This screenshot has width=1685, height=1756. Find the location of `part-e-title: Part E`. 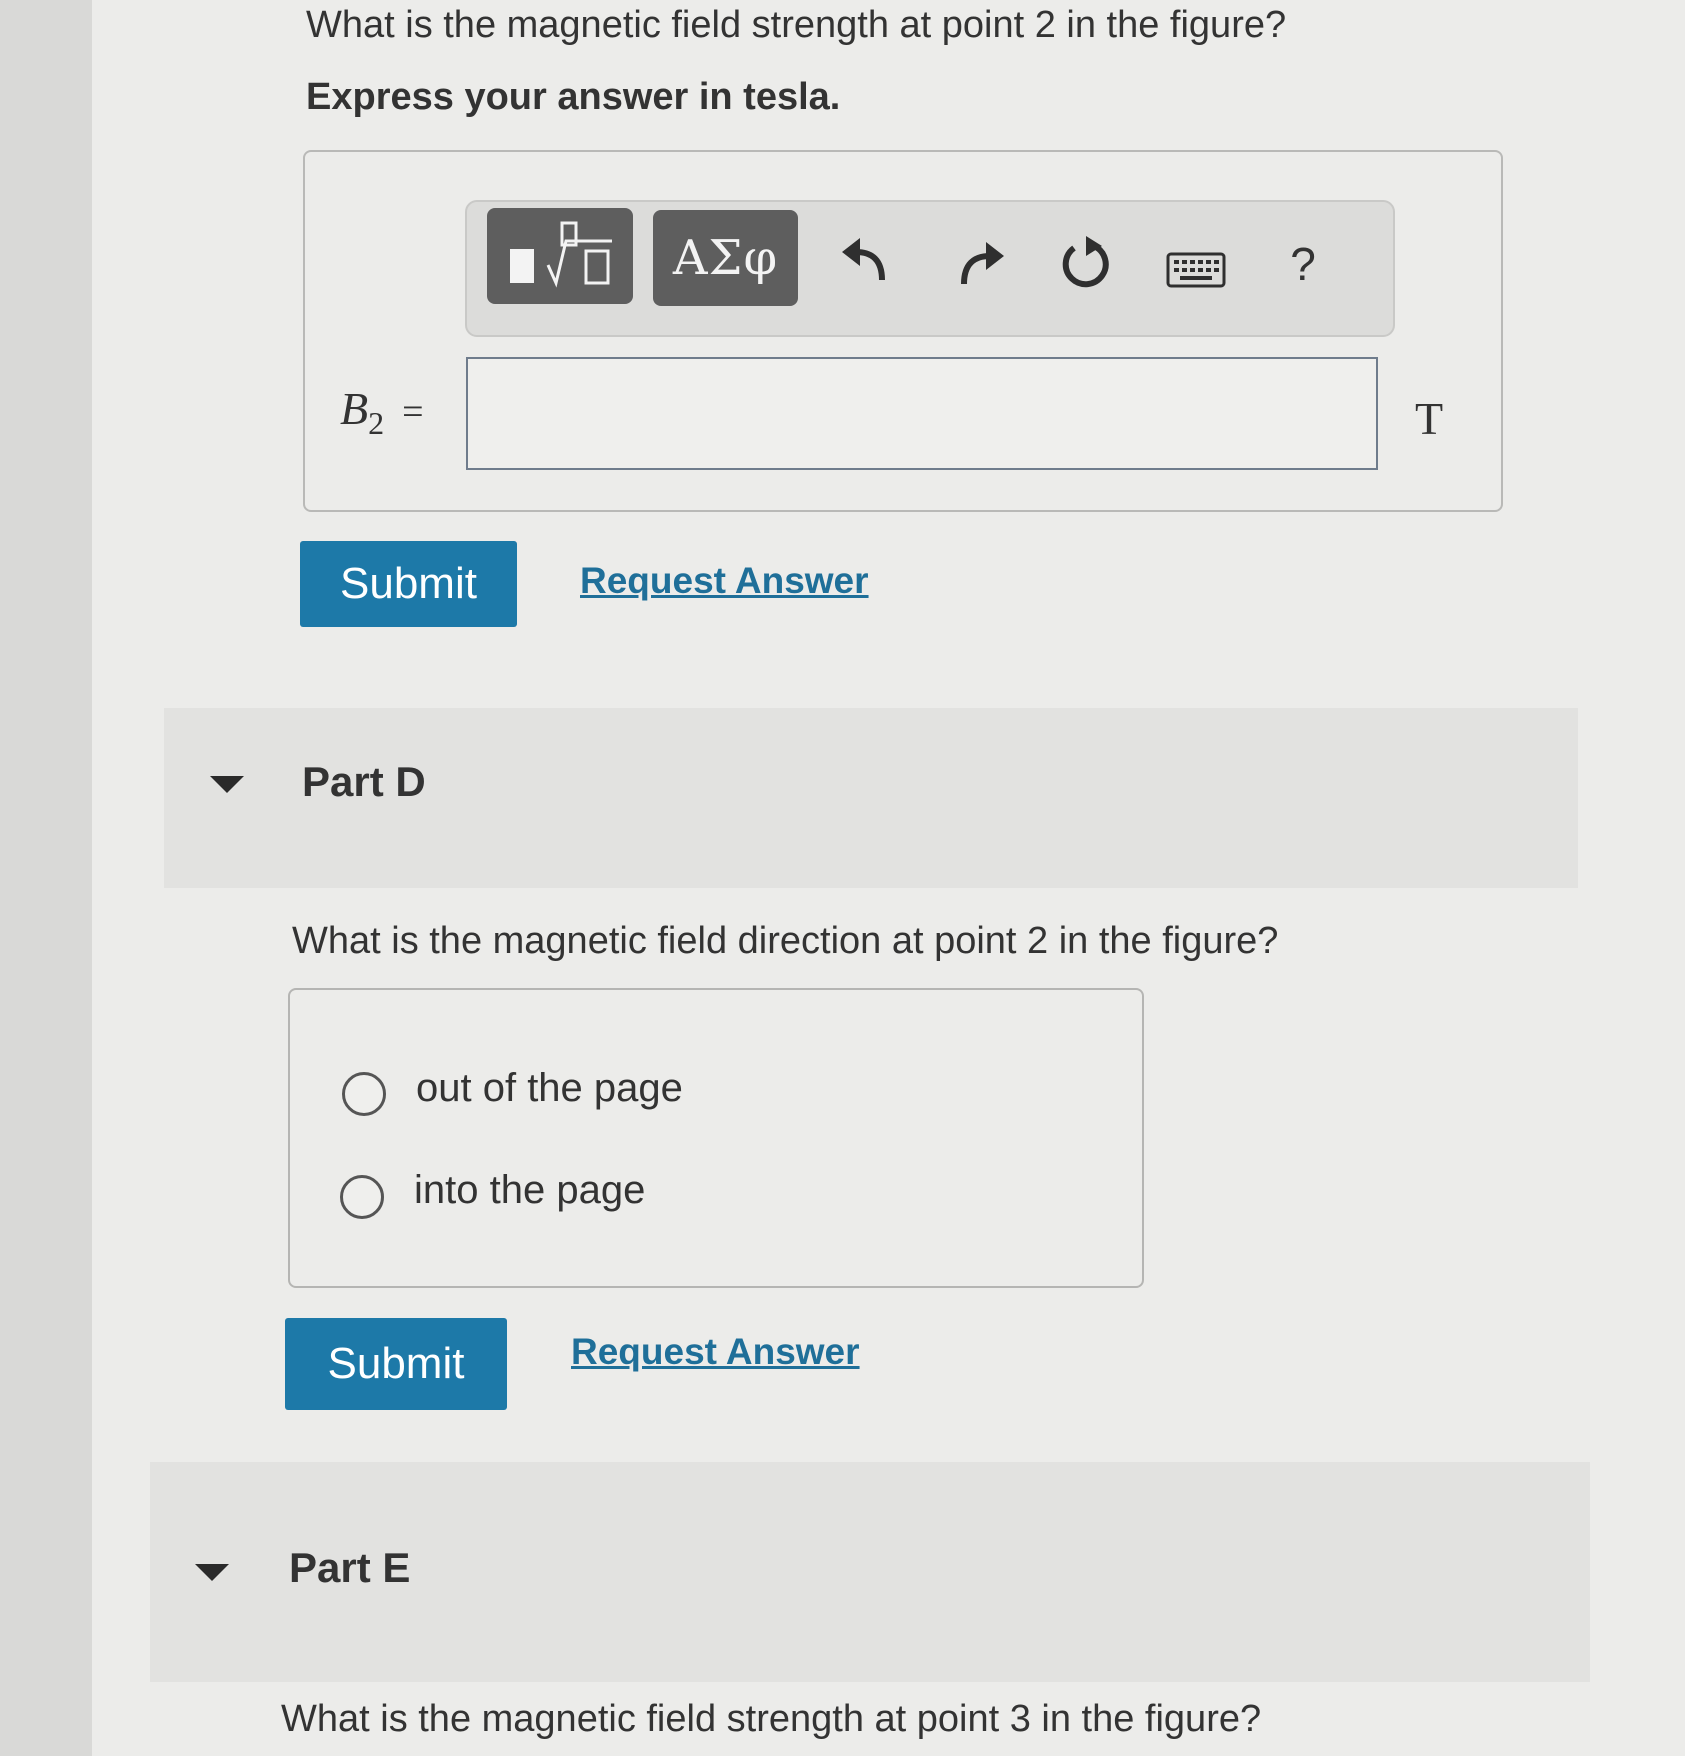

part-e-title: Part E is located at coordinates (350, 1567).